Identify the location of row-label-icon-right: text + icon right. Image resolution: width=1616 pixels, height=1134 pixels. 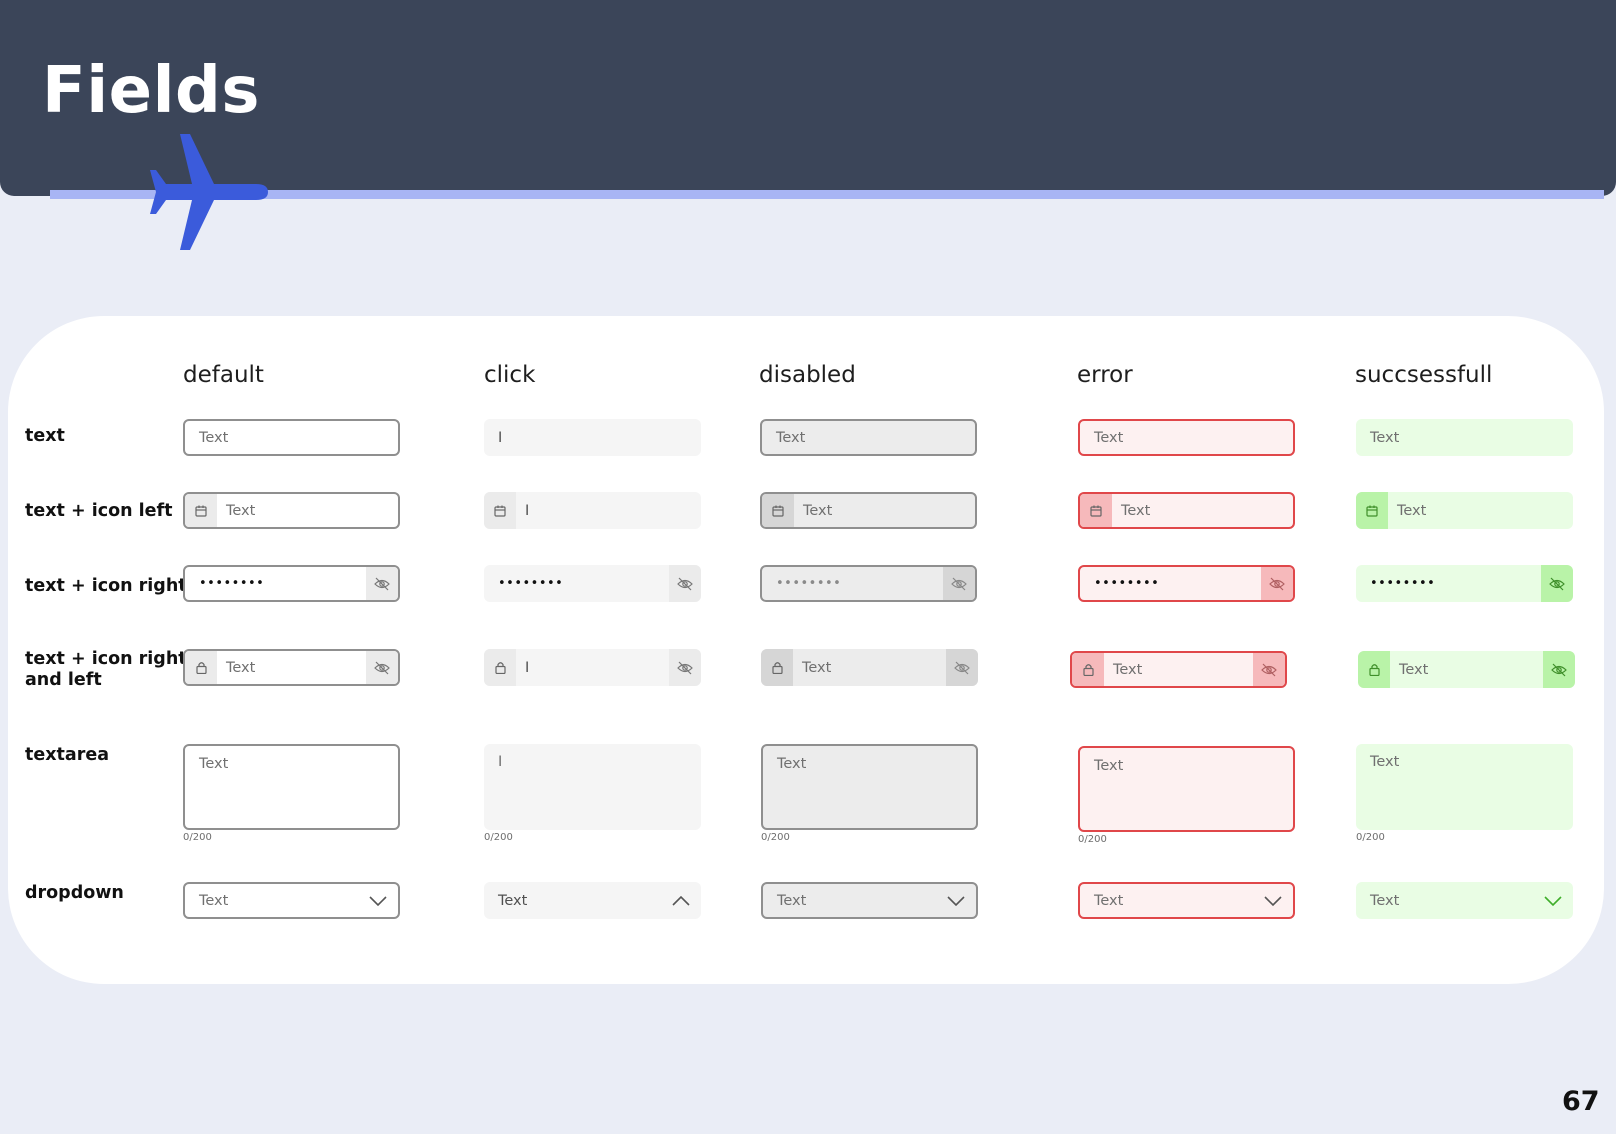
(106, 586).